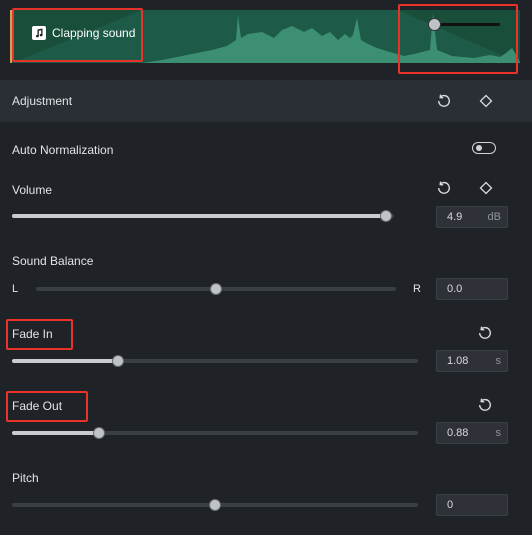 This screenshot has height=535, width=532. What do you see at coordinates (53, 261) in the screenshot?
I see `sound-balance-label: Sound Balance` at bounding box center [53, 261].